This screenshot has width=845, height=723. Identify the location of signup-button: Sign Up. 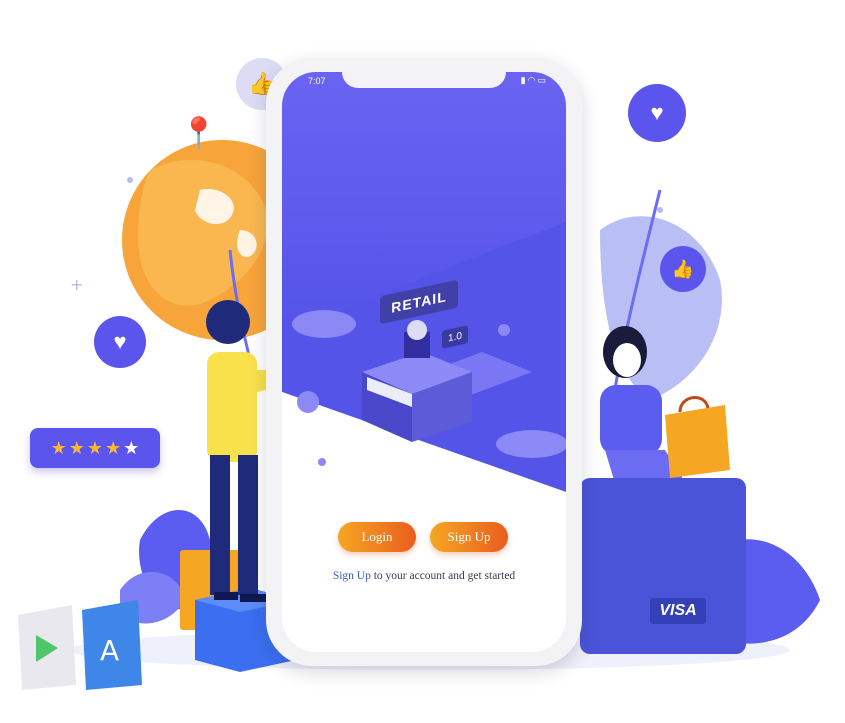
(469, 537).